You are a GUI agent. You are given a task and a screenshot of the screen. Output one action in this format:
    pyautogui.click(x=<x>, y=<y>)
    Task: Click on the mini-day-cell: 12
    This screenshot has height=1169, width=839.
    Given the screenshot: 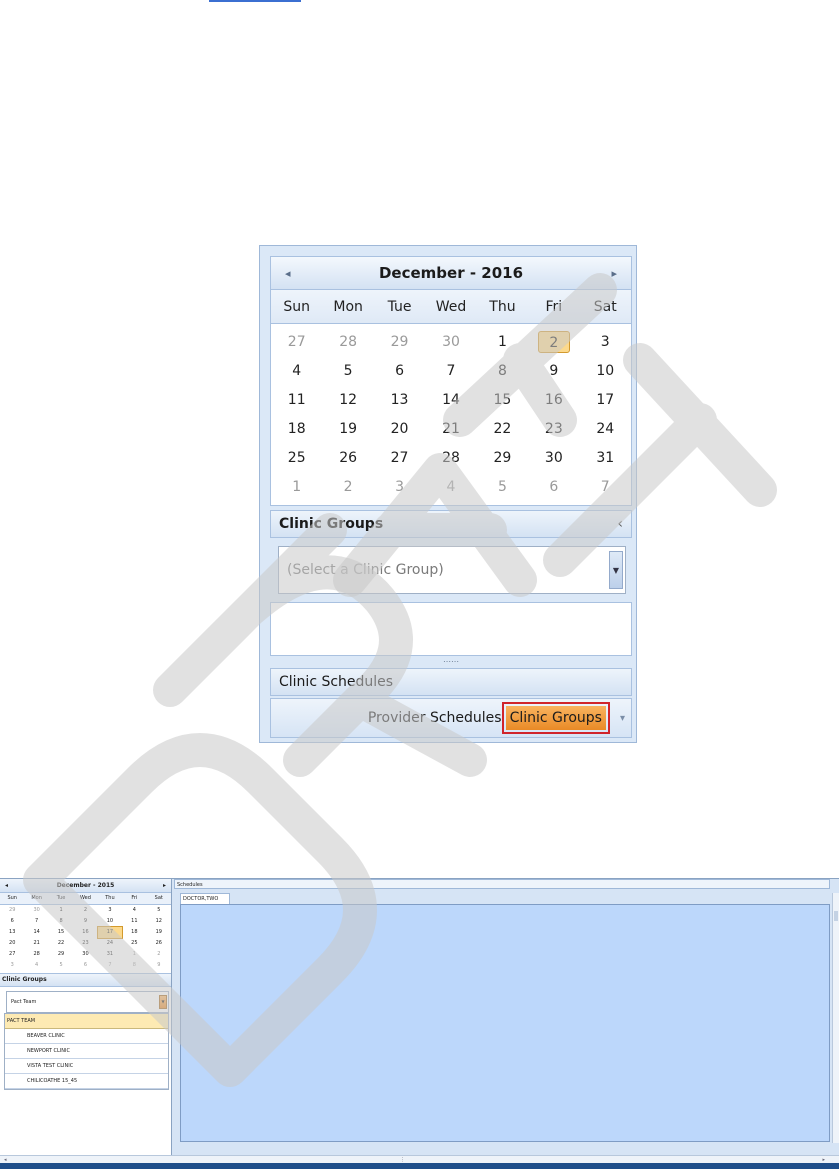 What is the action you would take?
    pyautogui.click(x=159, y=921)
    